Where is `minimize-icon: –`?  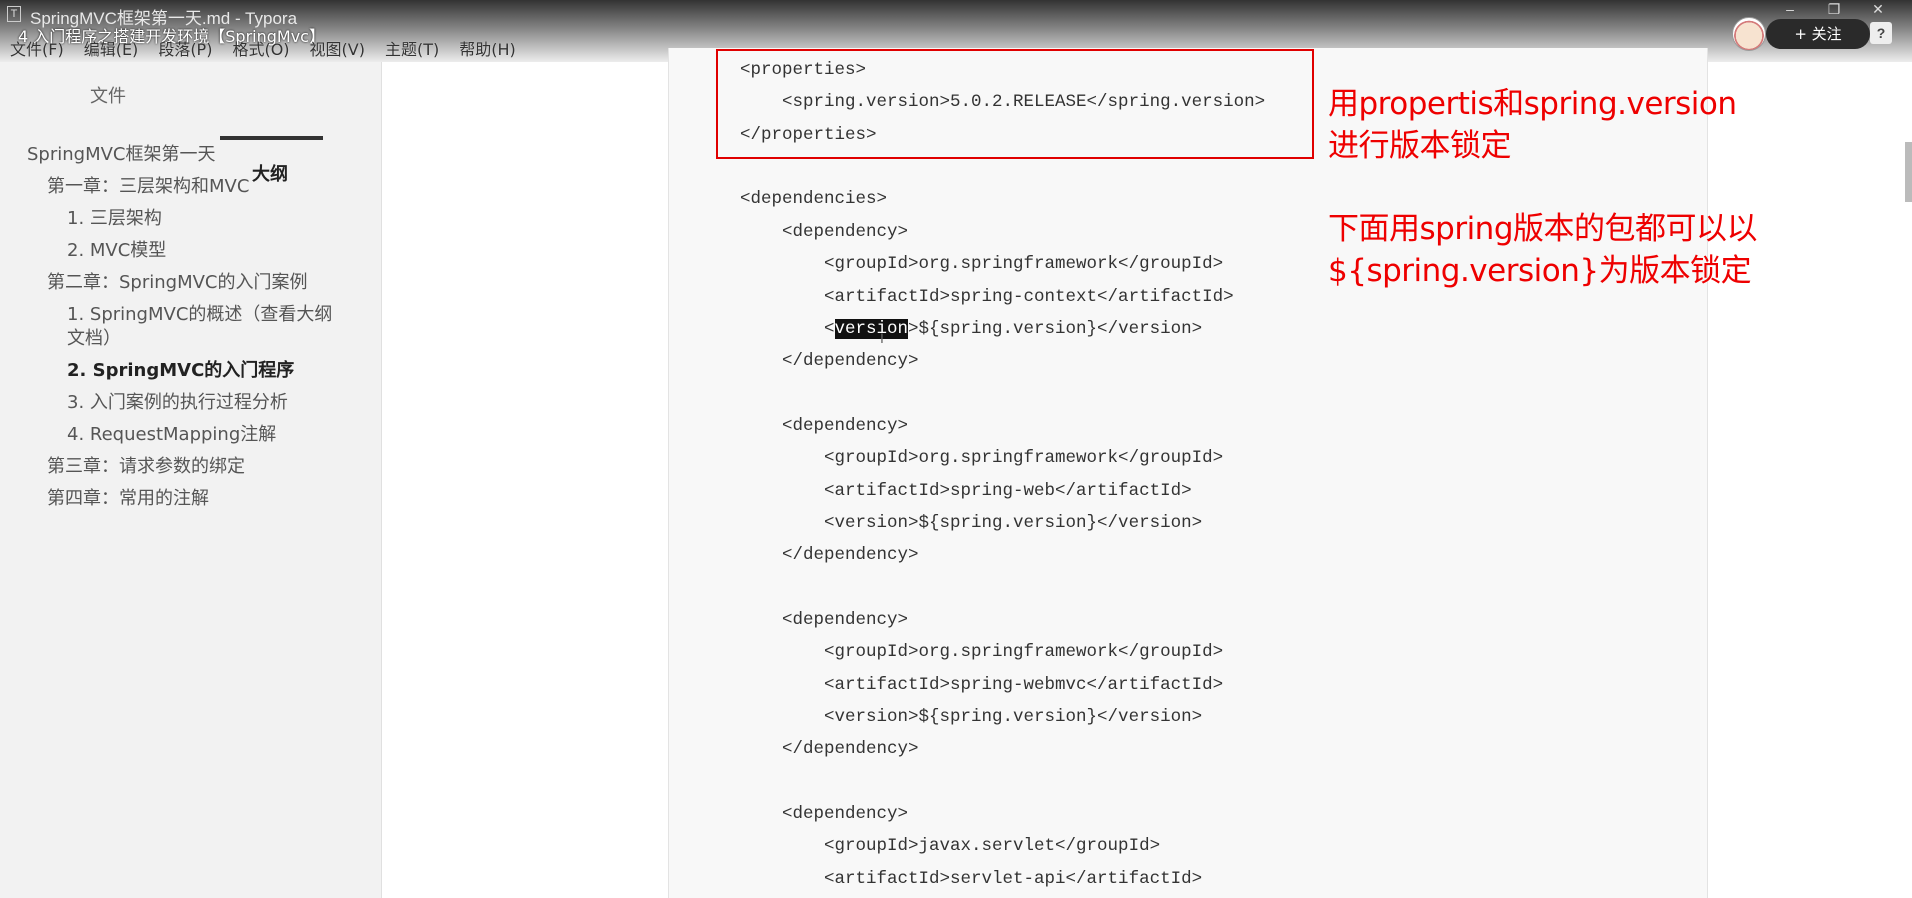
minimize-icon: – is located at coordinates (1790, 9).